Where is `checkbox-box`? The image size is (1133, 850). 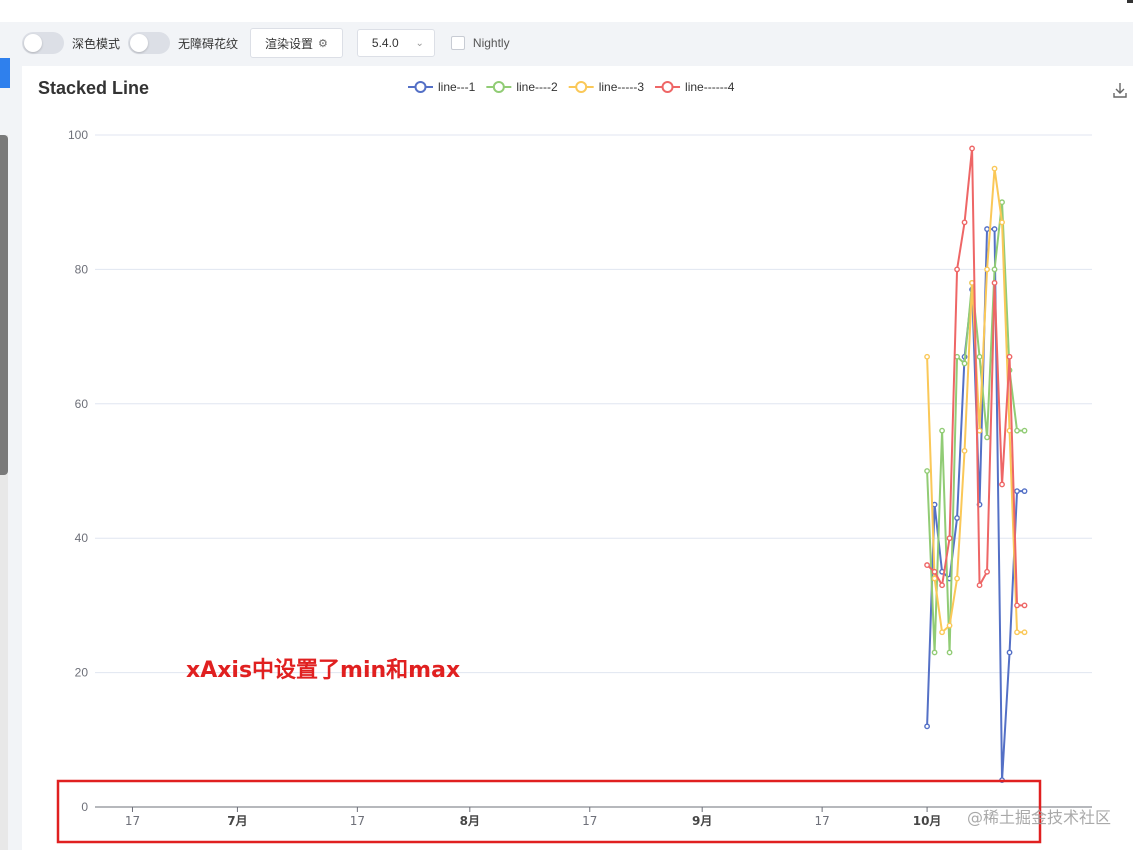 checkbox-box is located at coordinates (457, 43).